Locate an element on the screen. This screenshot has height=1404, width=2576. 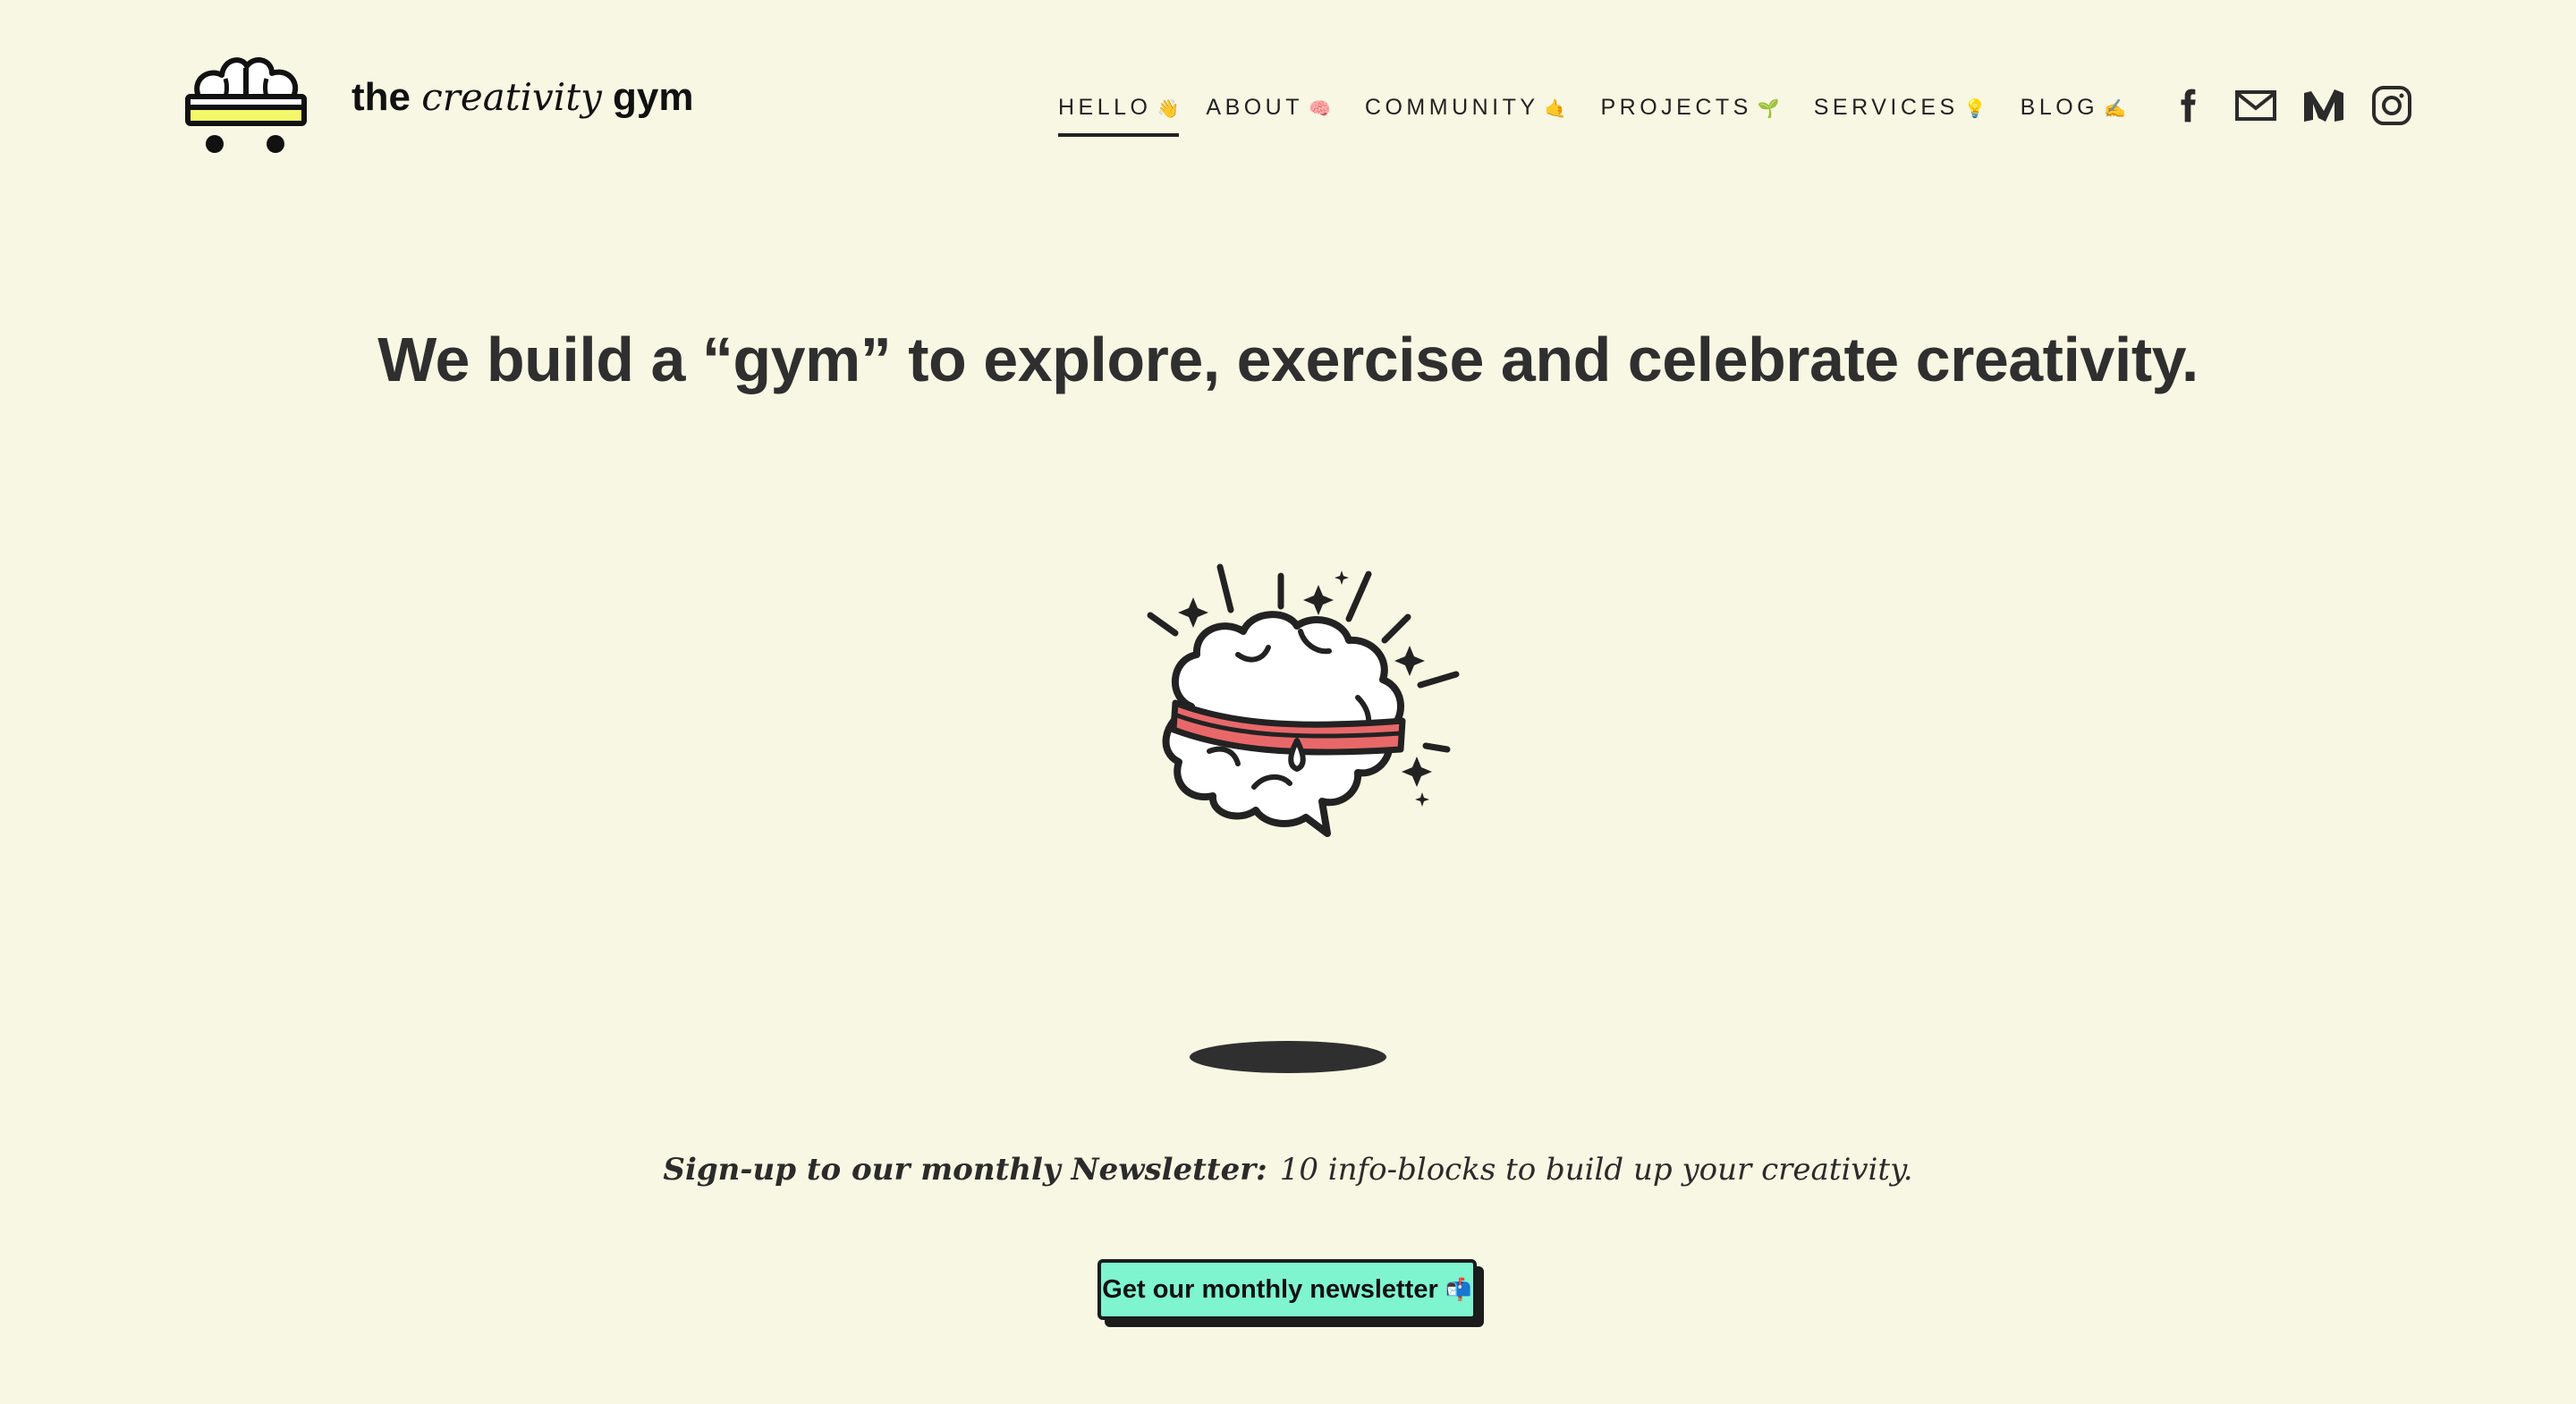
brand-name: the creativity gym is located at coordinates (523, 98).